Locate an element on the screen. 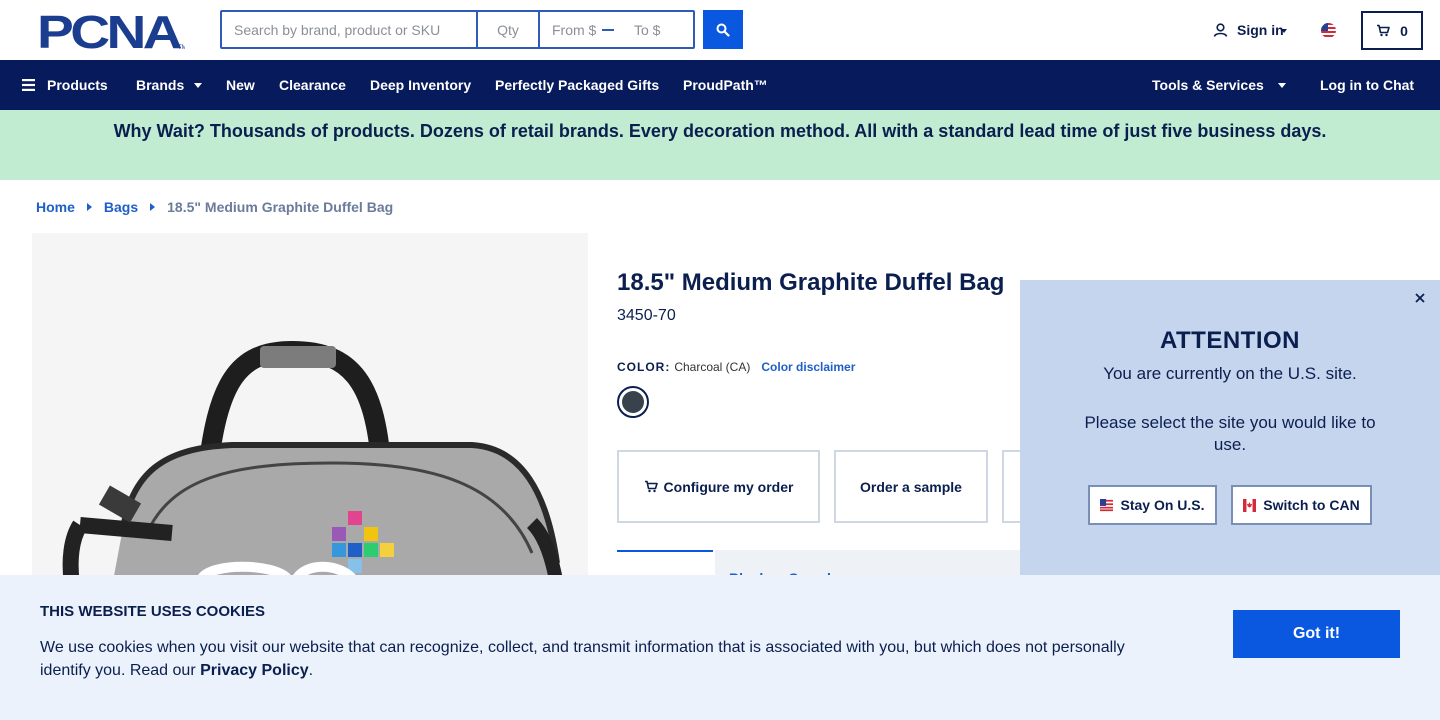 This screenshot has width=1440, height=720. search-input is located at coordinates (350, 29).